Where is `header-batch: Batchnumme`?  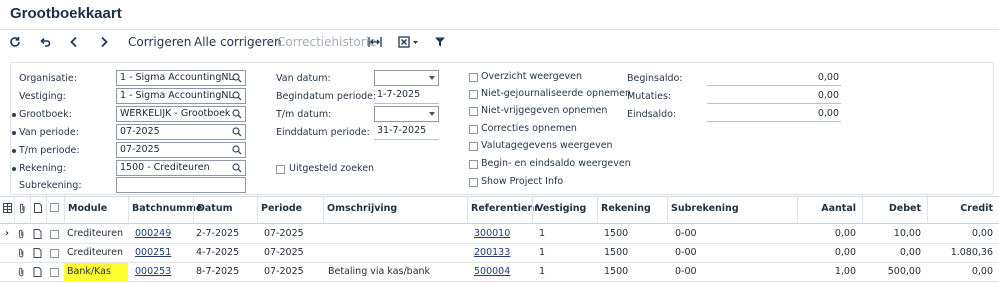
header-batch: Batchnumme is located at coordinates (165, 210).